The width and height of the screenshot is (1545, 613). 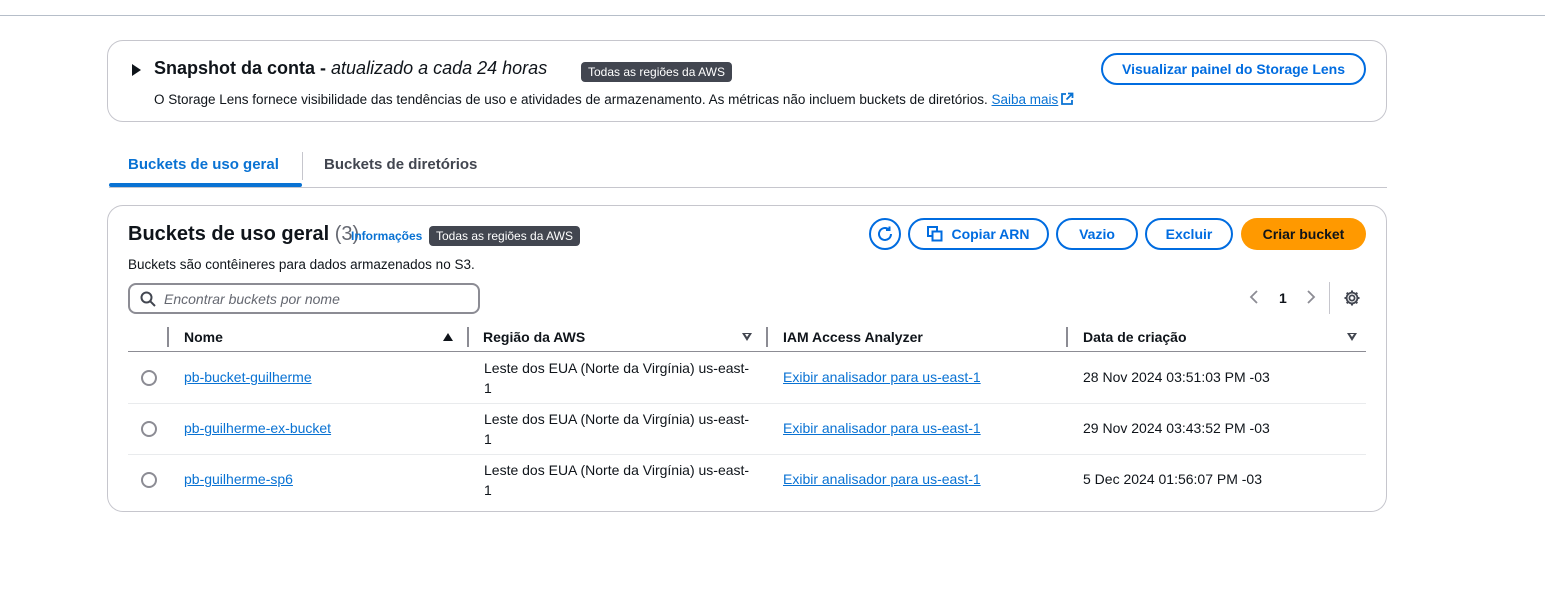 What do you see at coordinates (1176, 377) in the screenshot?
I see `bucket-created-date: 28 Nov 2024 03:51:03 PM -03` at bounding box center [1176, 377].